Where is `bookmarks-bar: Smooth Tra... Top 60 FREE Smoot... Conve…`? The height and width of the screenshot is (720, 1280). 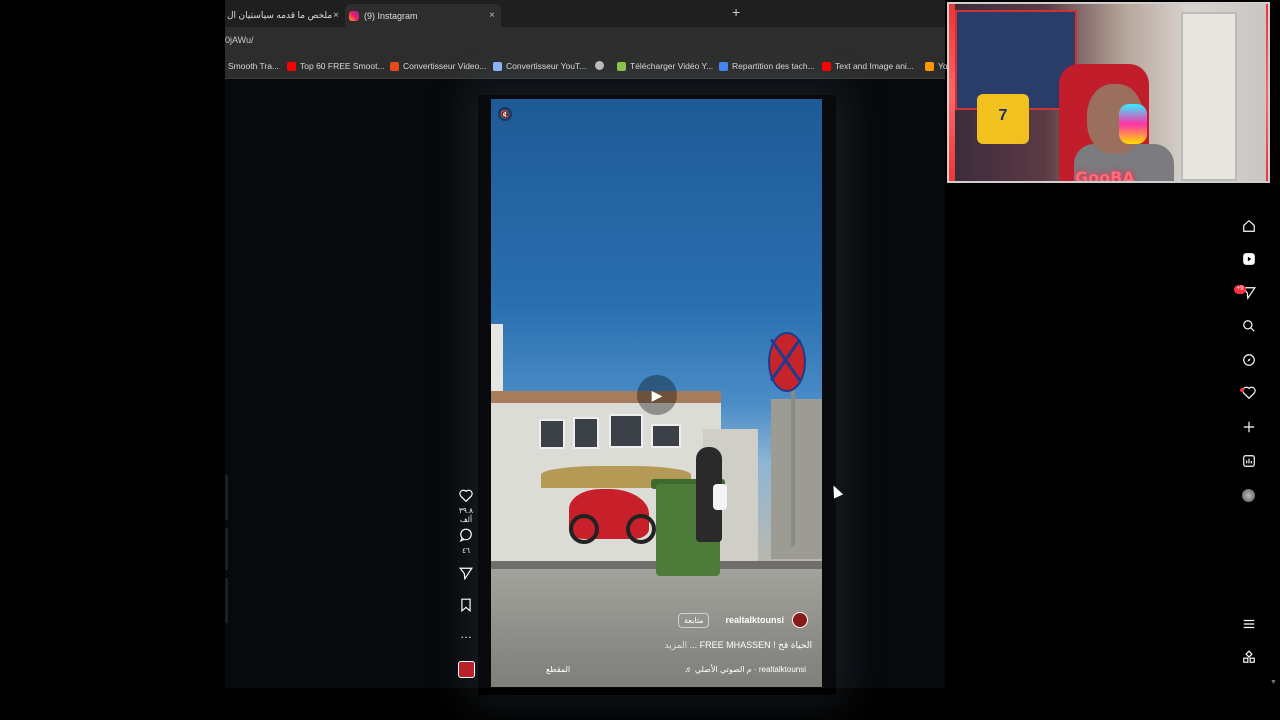 bookmarks-bar: Smooth Tra... Top 60 FREE Smoot... Conve… is located at coordinates (586, 67).